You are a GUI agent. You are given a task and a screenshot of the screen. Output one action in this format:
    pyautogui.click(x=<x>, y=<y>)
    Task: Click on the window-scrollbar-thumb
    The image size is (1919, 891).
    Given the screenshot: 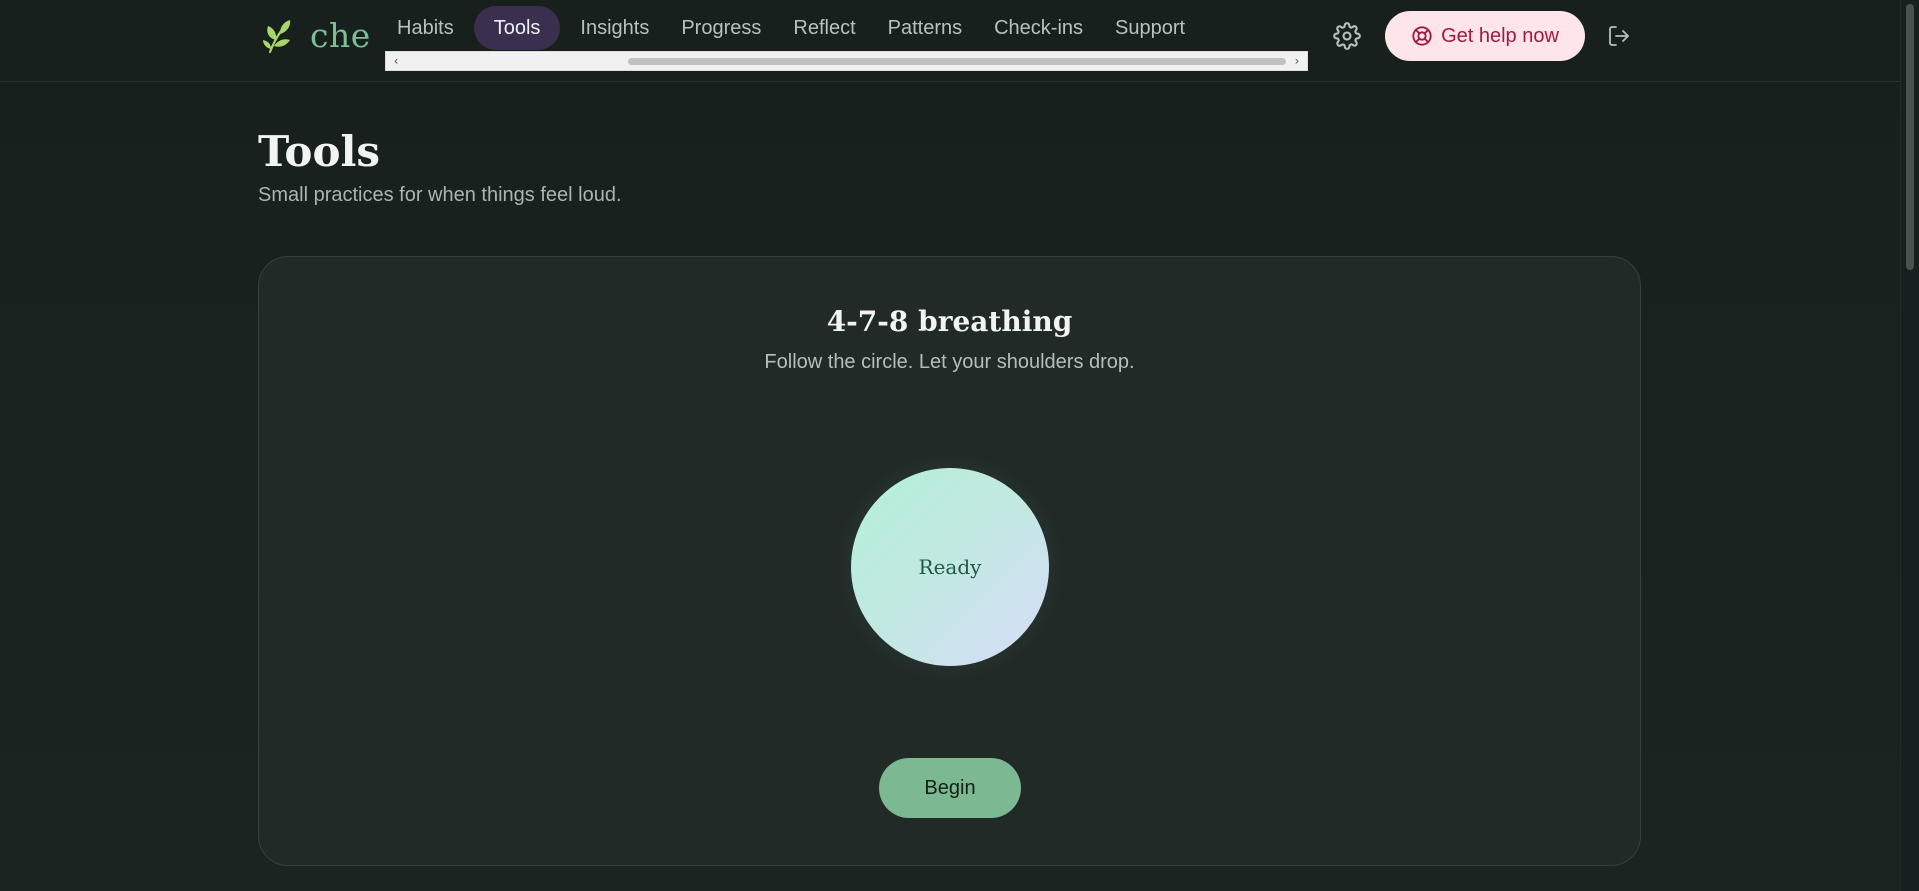 What is the action you would take?
    pyautogui.click(x=1910, y=137)
    